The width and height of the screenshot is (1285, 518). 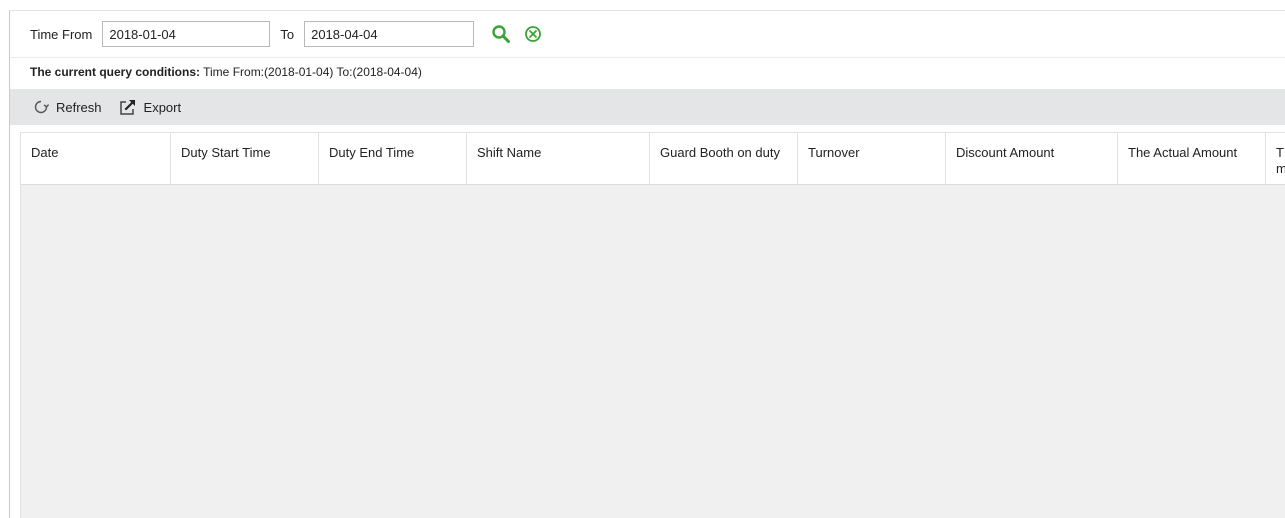 What do you see at coordinates (311, 72) in the screenshot?
I see `query-conditions-value: Time From:(2018-01-04) To:(2018-04-04)` at bounding box center [311, 72].